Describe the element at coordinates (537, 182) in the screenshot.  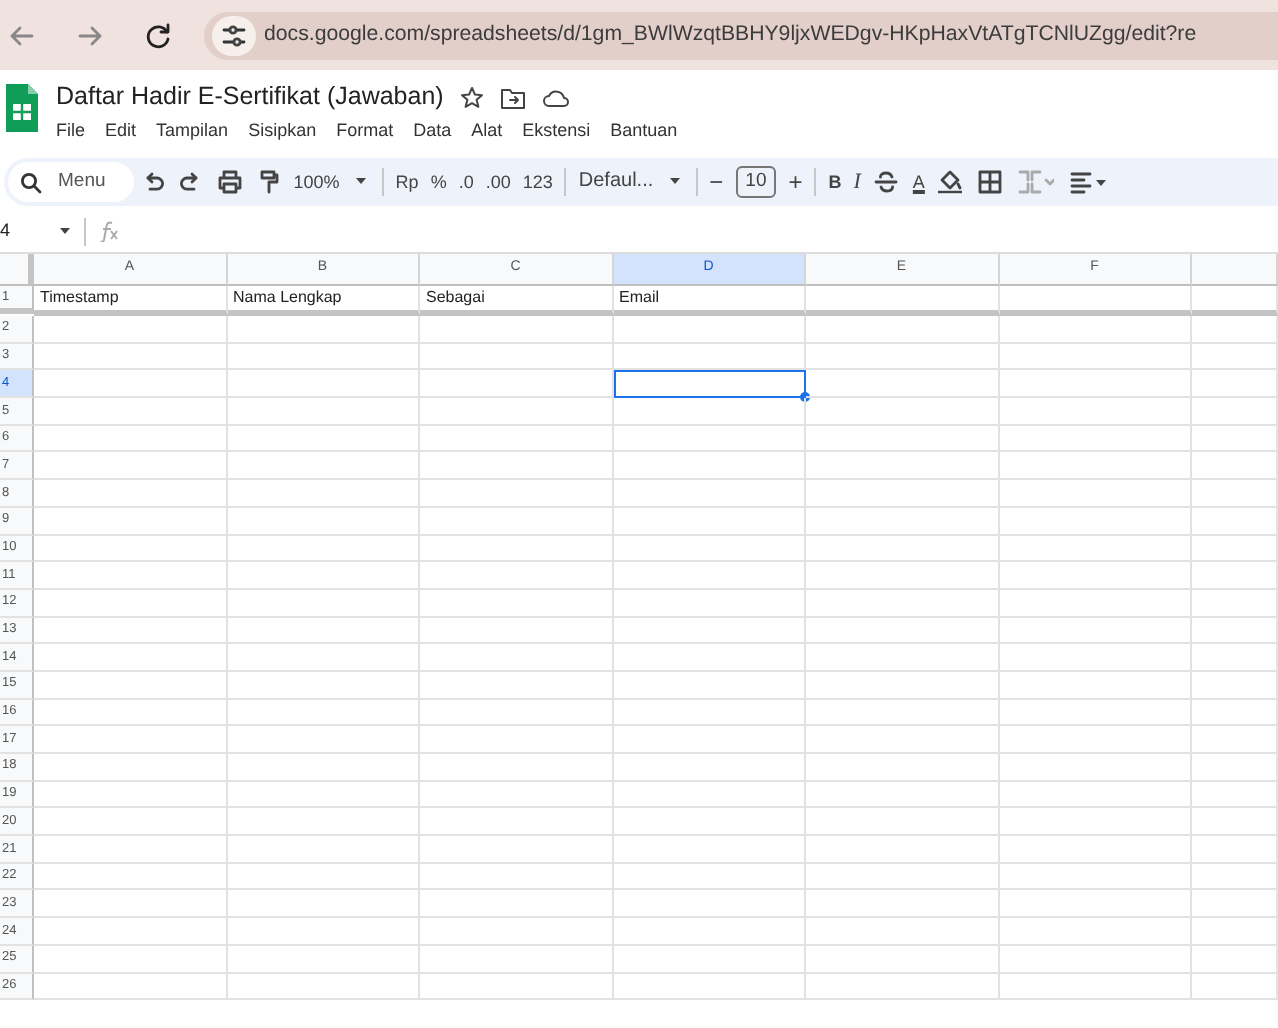
I see `number-format-button: 123` at that location.